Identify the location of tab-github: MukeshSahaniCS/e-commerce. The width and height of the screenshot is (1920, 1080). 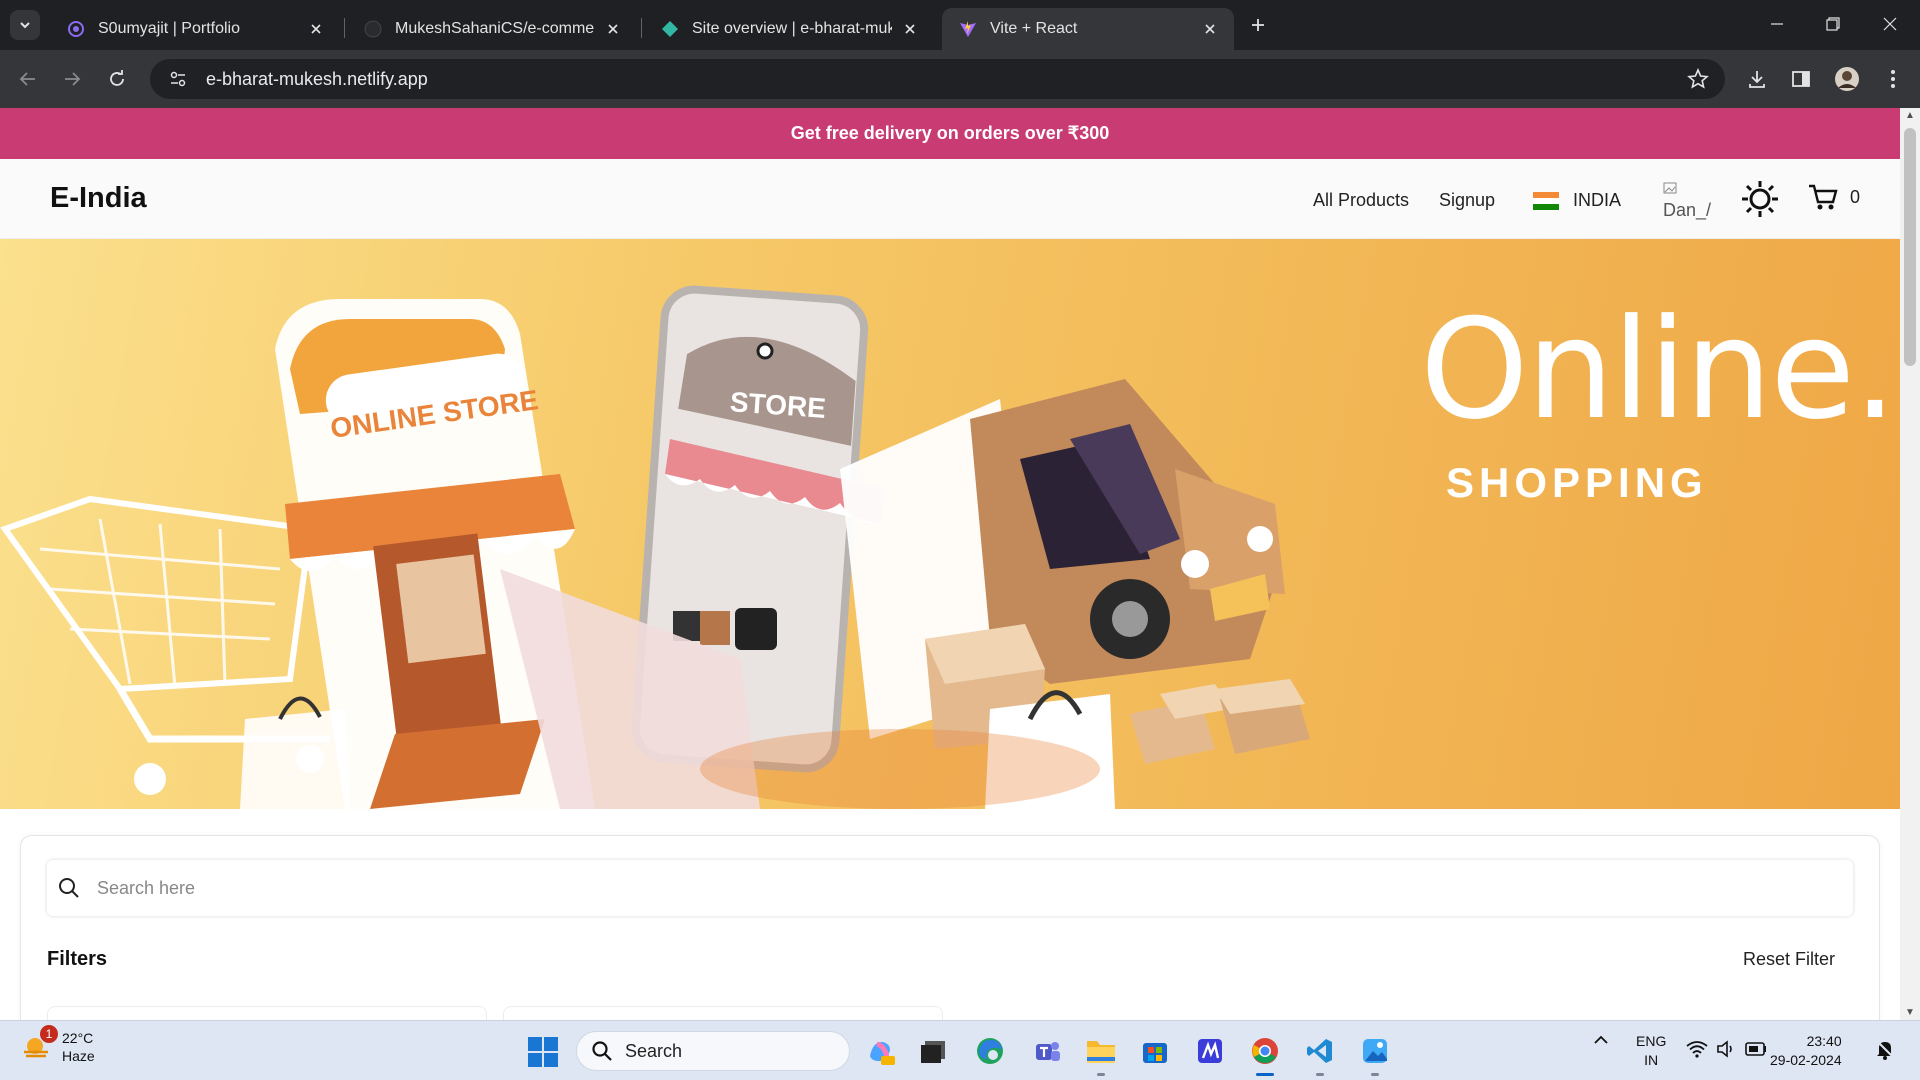
(492, 29).